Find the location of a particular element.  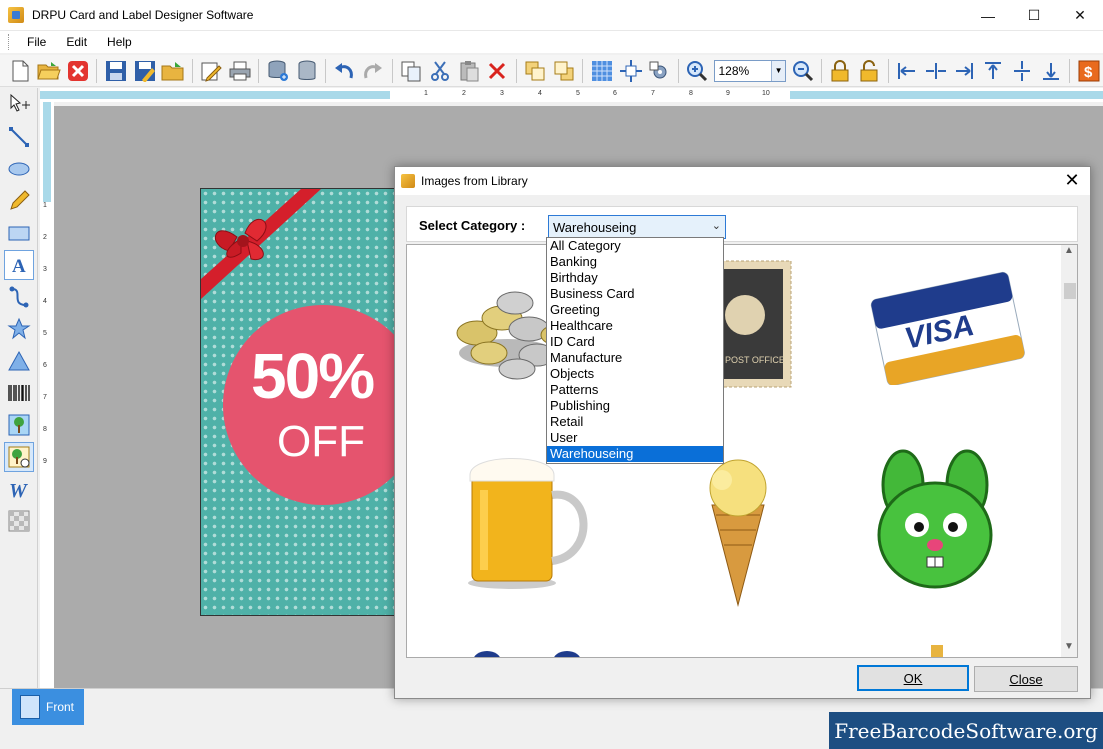

align-middle-icon is located at coordinates (1022, 71).